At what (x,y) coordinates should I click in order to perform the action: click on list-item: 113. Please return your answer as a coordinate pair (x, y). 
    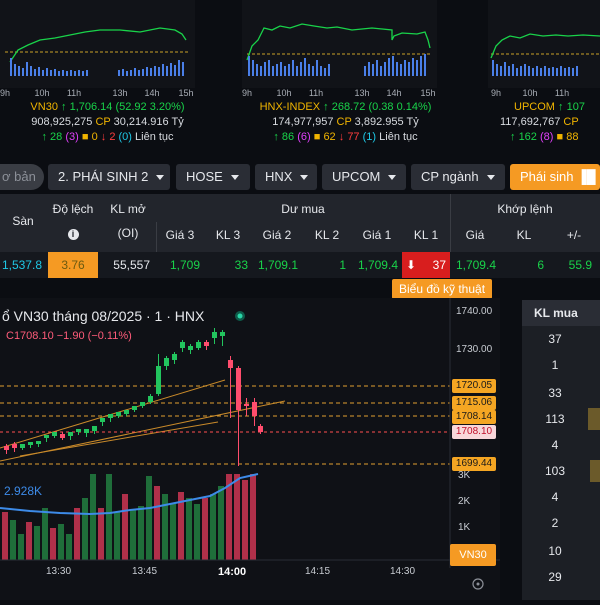
    Looking at the image, I should click on (555, 419).